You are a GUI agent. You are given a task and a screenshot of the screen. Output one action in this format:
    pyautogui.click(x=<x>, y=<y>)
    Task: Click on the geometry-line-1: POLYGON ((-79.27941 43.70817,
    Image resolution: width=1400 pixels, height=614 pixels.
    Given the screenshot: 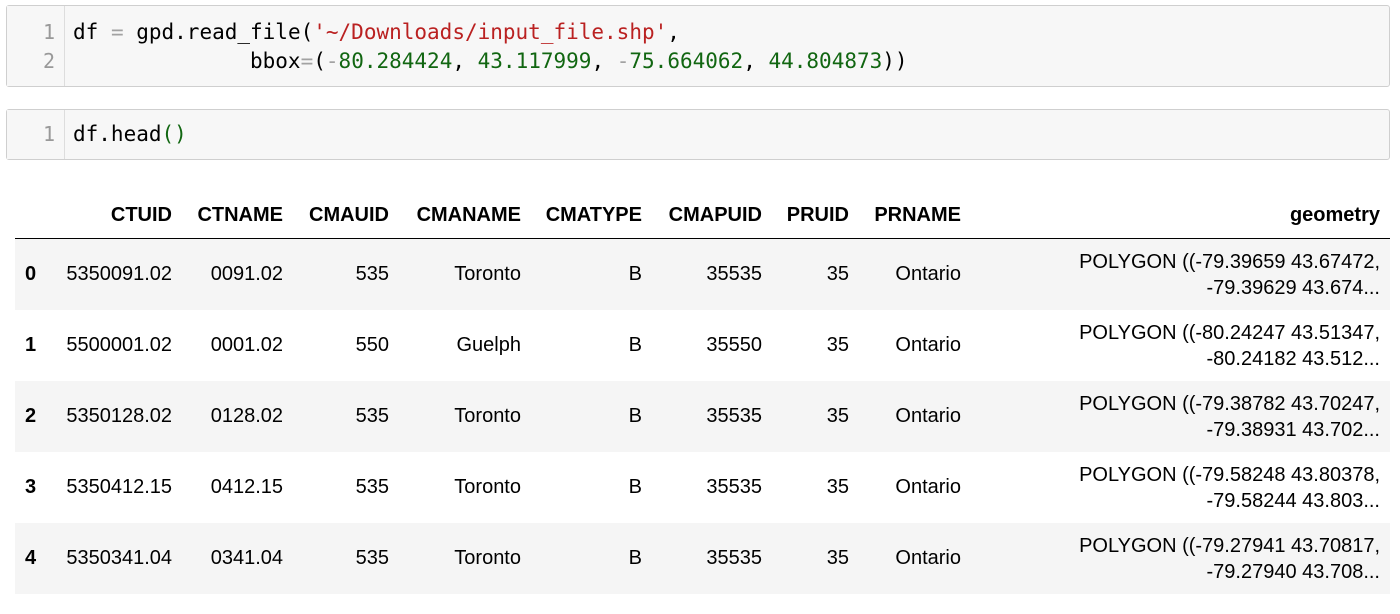 What is the action you would take?
    pyautogui.click(x=1229, y=545)
    